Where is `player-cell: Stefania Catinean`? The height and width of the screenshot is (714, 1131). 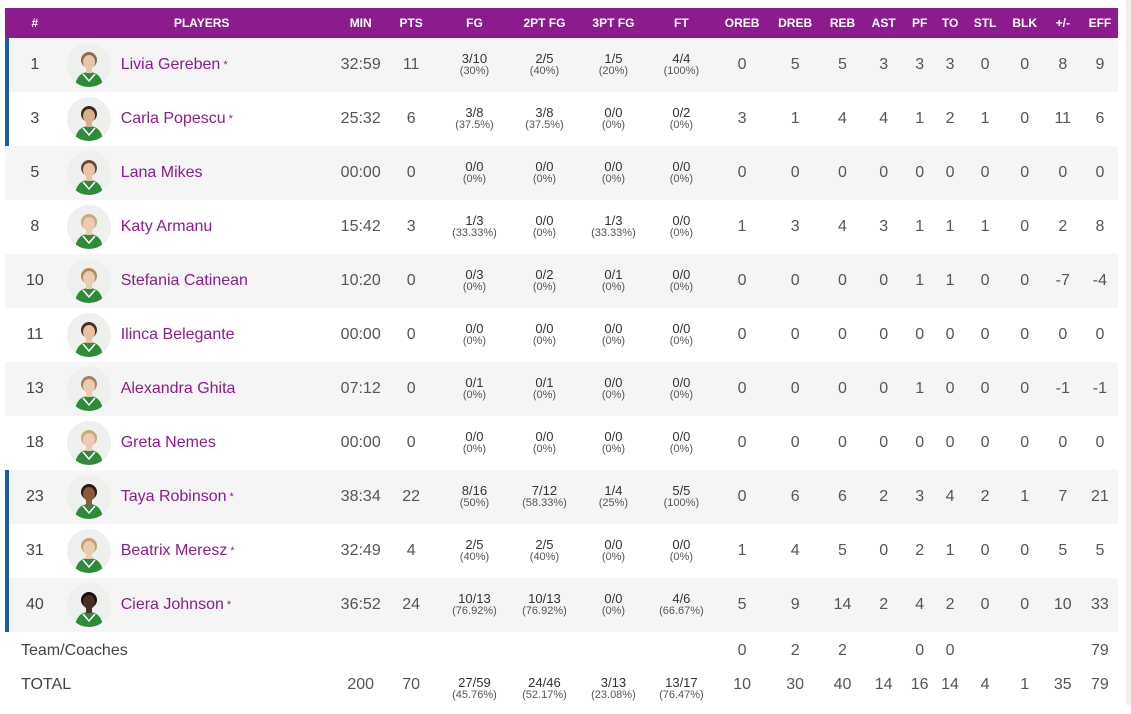 player-cell: Stefania Catinean is located at coordinates (202, 281).